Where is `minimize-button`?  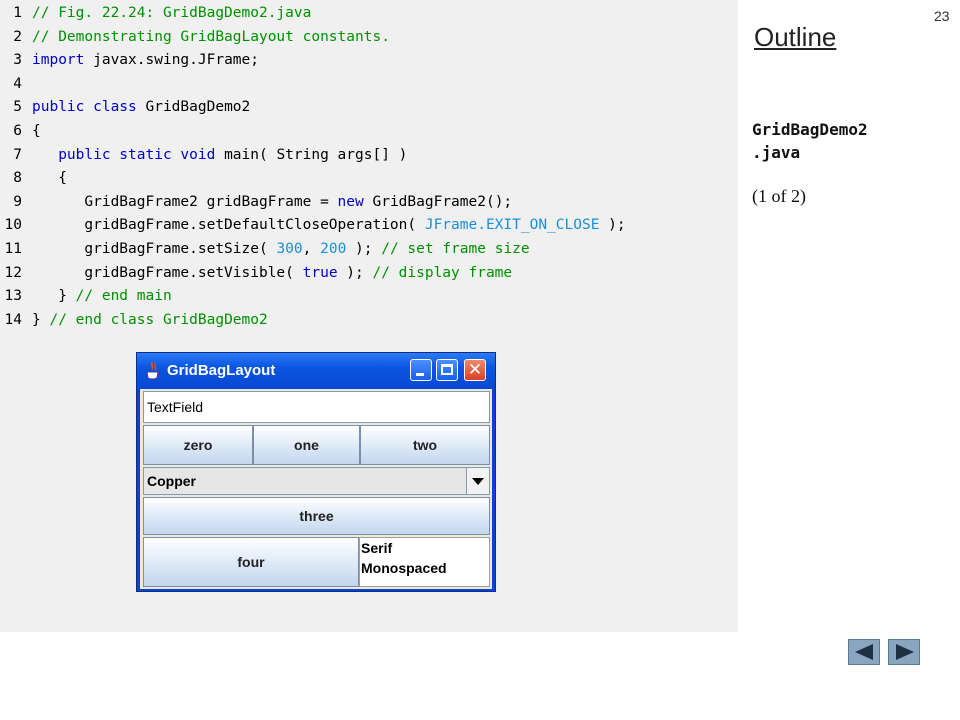
minimize-button is located at coordinates (421, 370).